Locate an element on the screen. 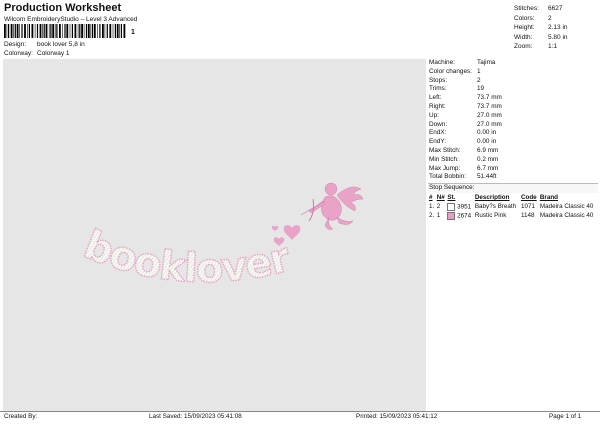 The image size is (600, 424). footer-divider is located at coordinates (300, 411).